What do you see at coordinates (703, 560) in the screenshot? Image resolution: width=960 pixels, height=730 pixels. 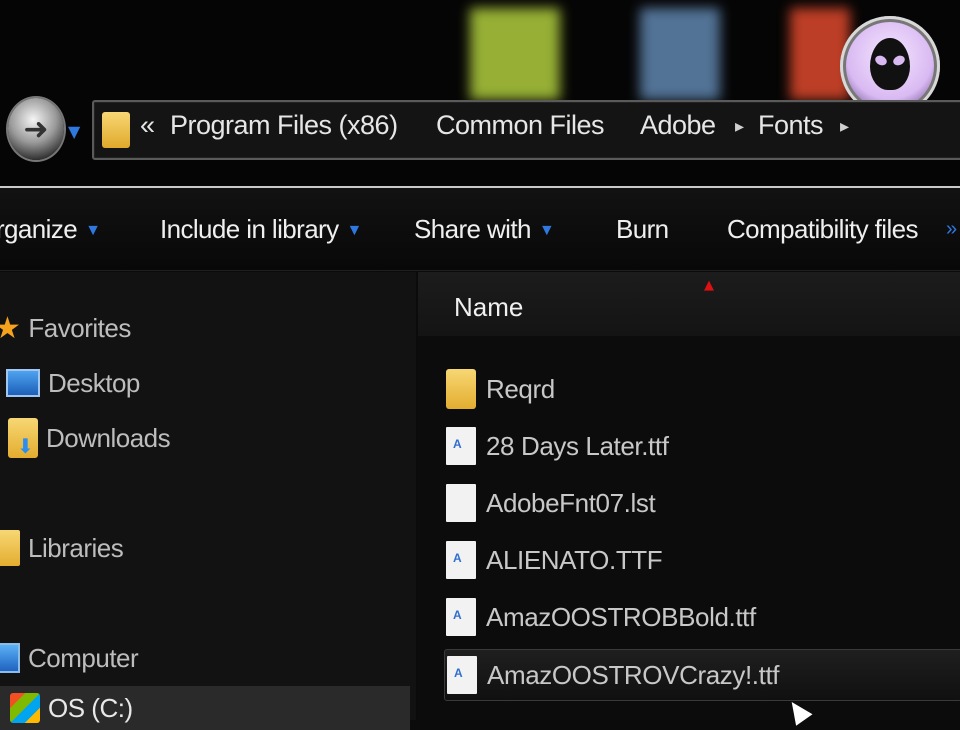 I see `list-item-file: A ALIENATO.TTF` at bounding box center [703, 560].